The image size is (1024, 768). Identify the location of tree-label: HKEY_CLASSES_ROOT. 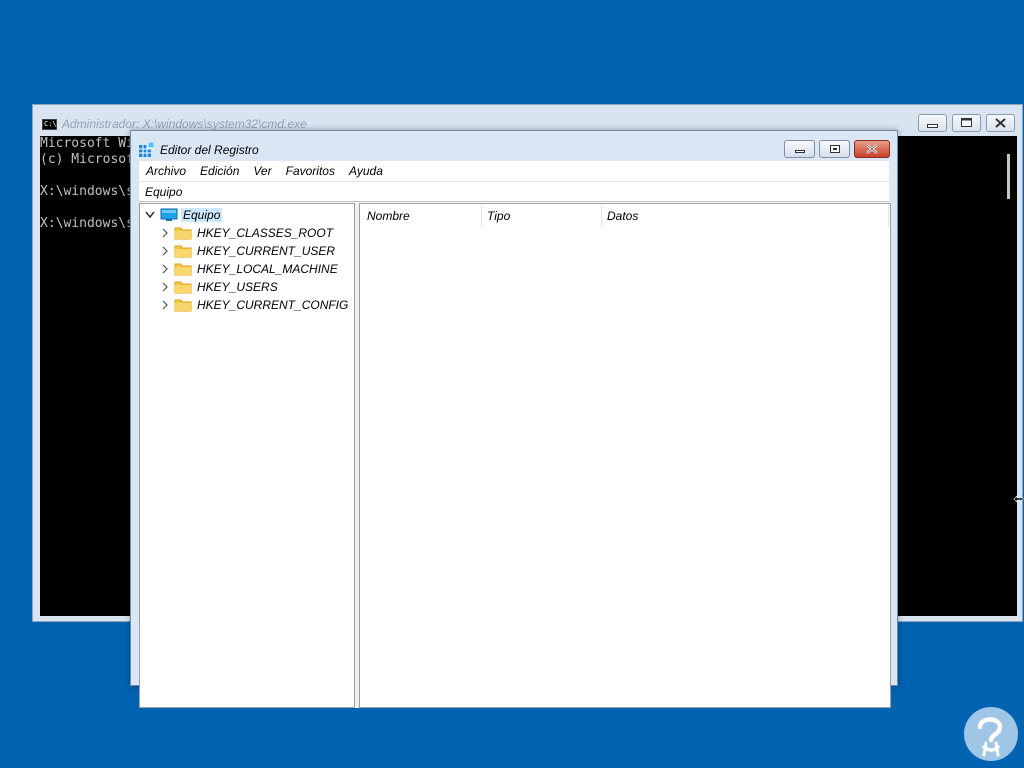
(265, 233).